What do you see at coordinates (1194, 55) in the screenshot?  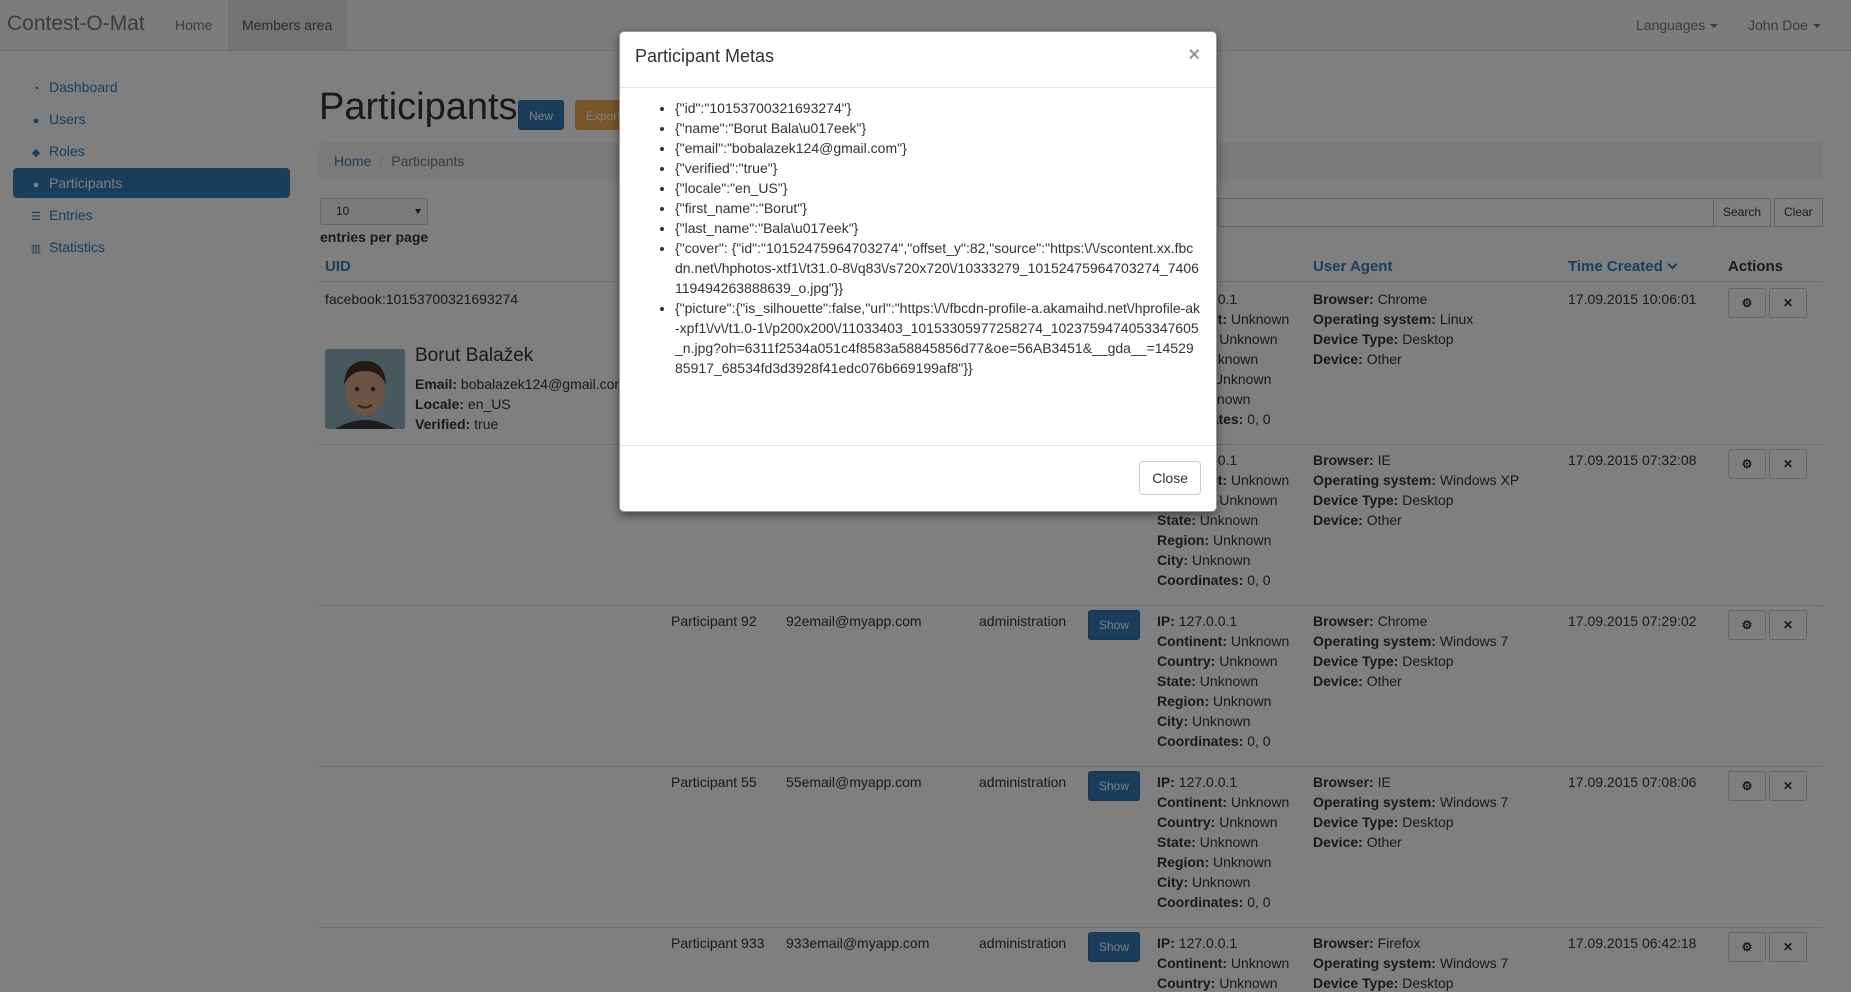 I see `close-icon: ×` at bounding box center [1194, 55].